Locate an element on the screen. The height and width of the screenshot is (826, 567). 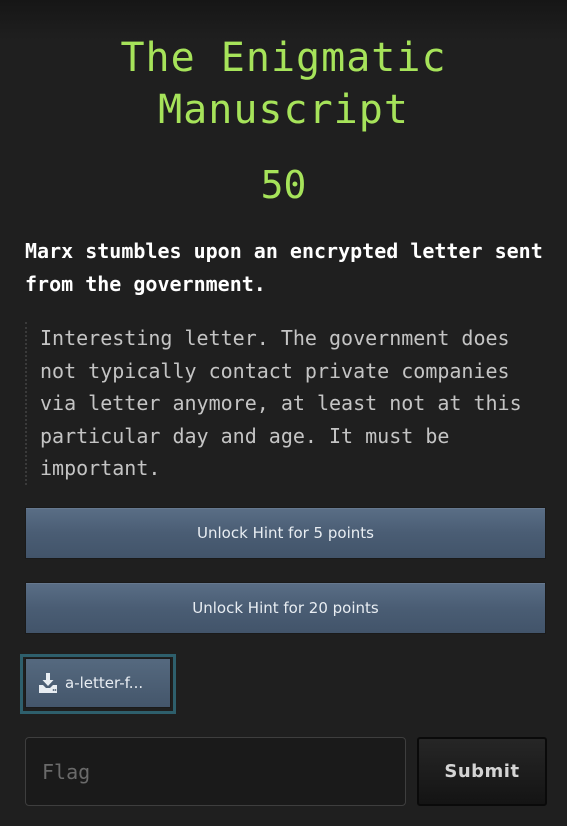
submit-button: Submit is located at coordinates (482, 771).